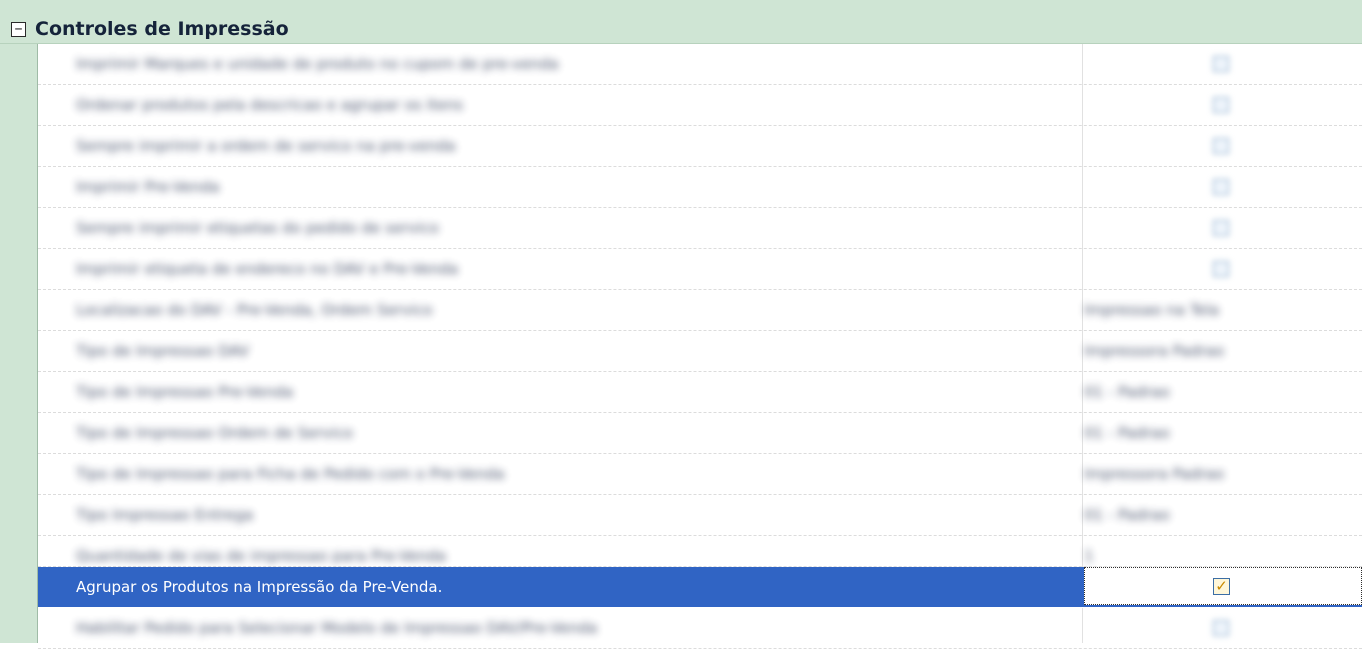 This screenshot has height=649, width=1362. I want to click on left-gutter, so click(19, 343).